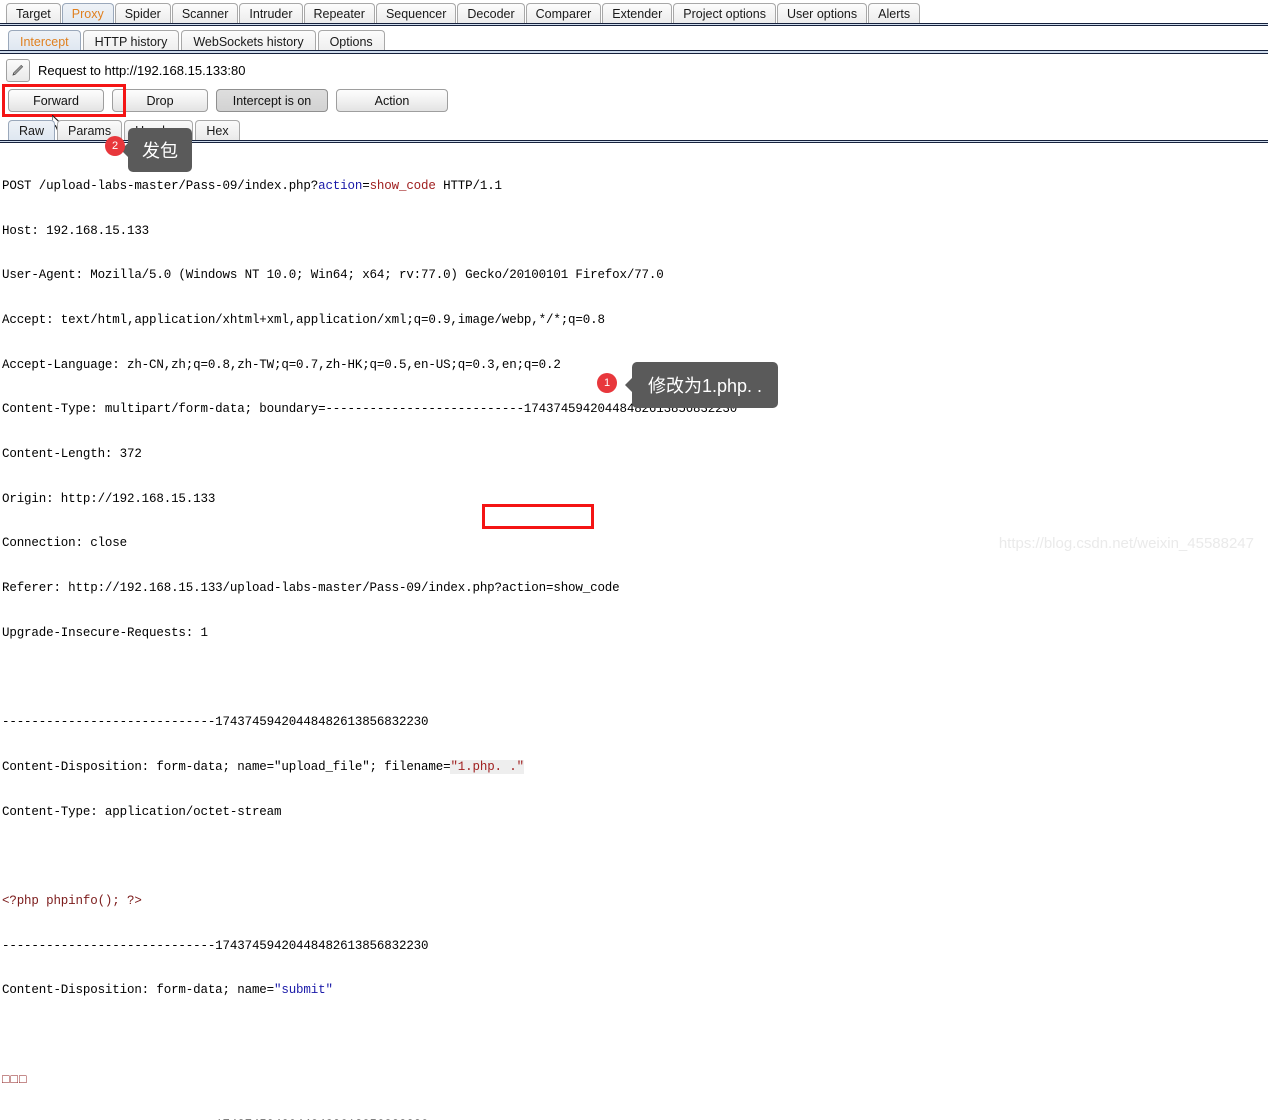 Image resolution: width=1268 pixels, height=1120 pixels. I want to click on annotation-tooltip-text: 发包, so click(160, 151).